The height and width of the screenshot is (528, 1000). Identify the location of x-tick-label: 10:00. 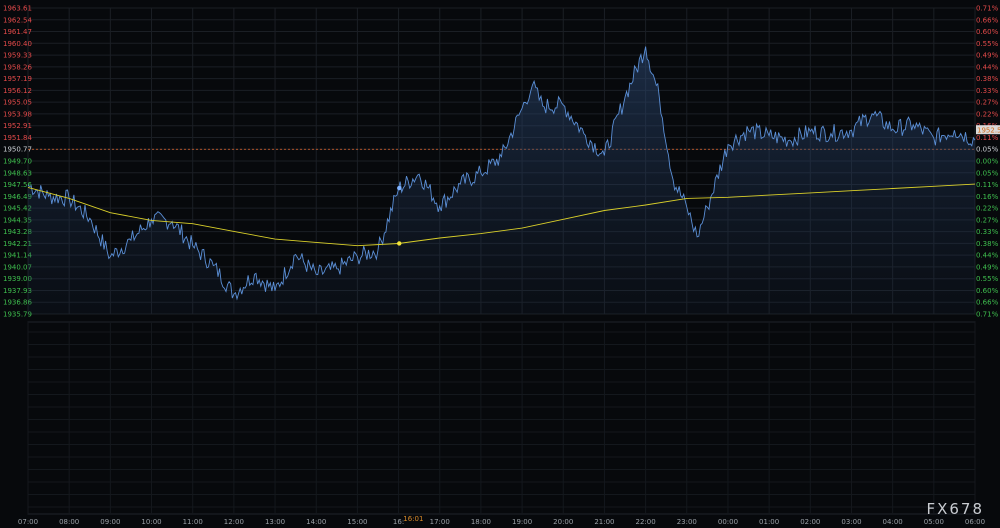
(151, 522).